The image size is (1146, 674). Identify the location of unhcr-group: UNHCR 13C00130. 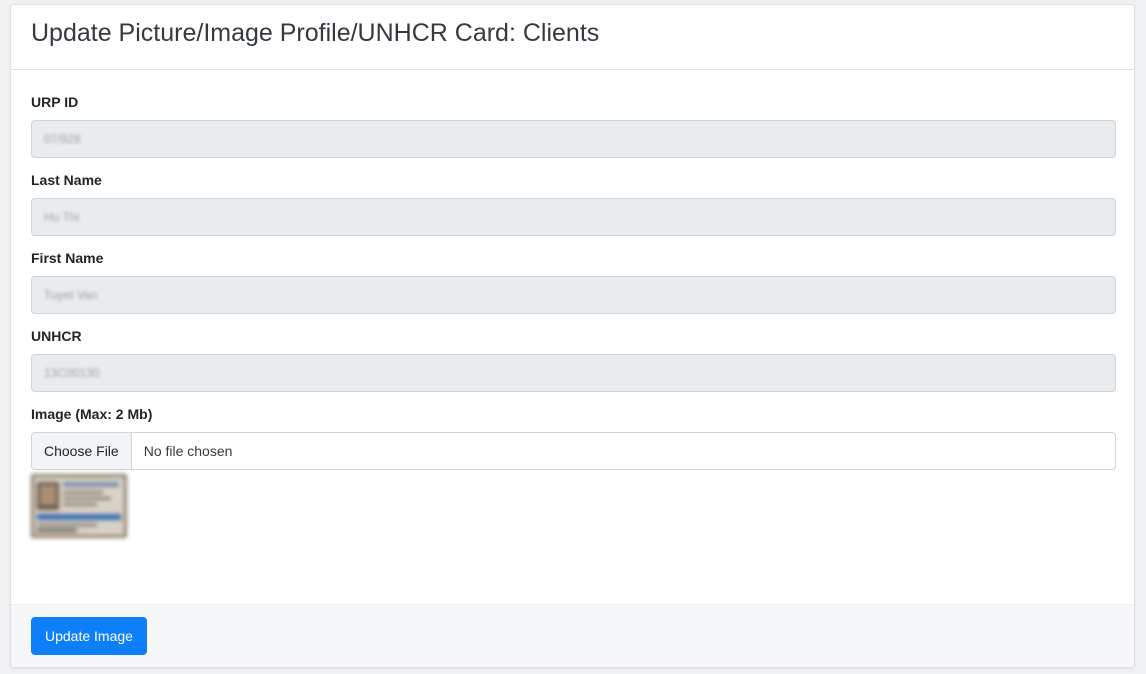
(573, 360).